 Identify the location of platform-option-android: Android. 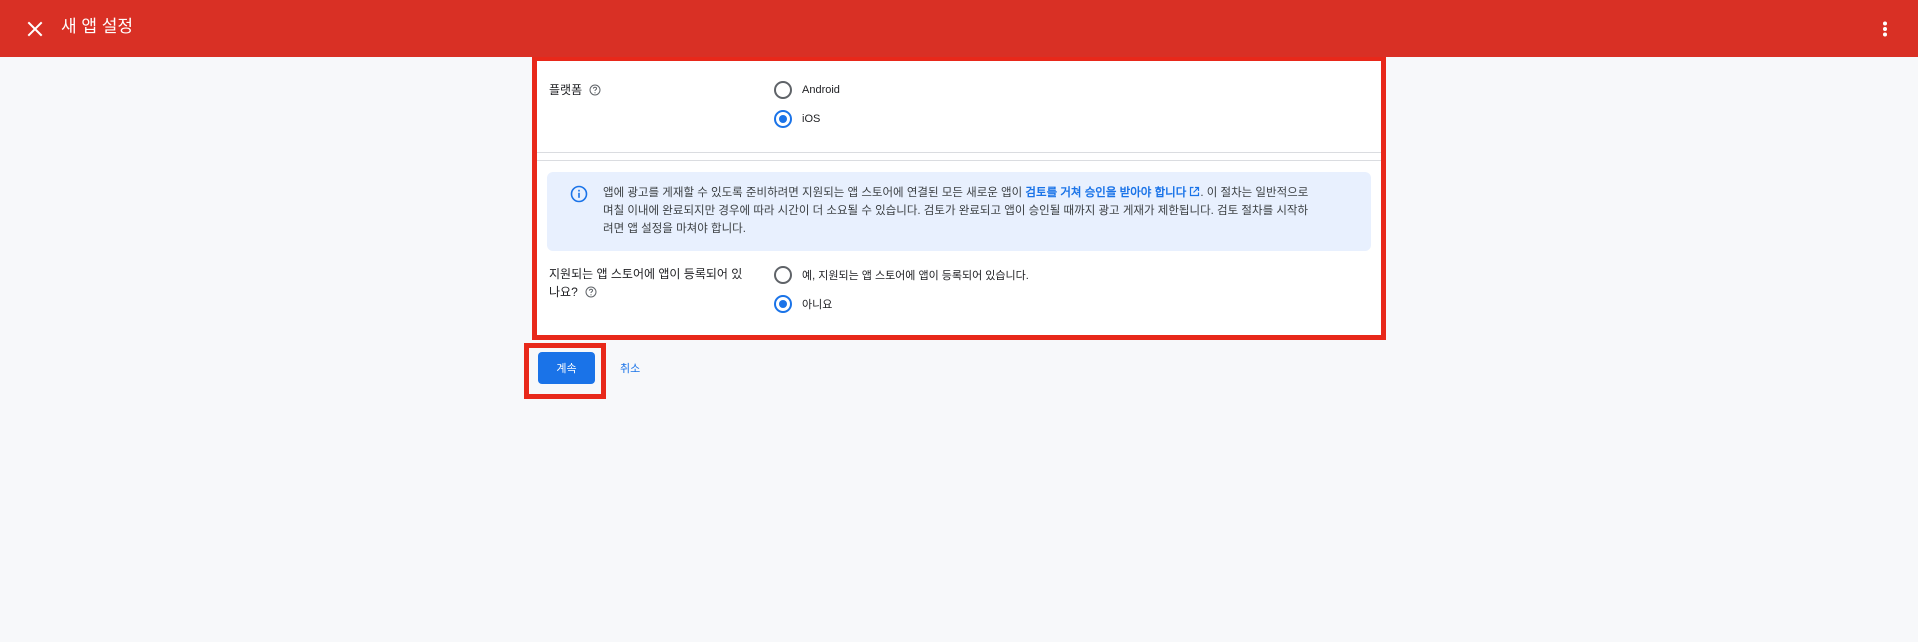
(807, 90).